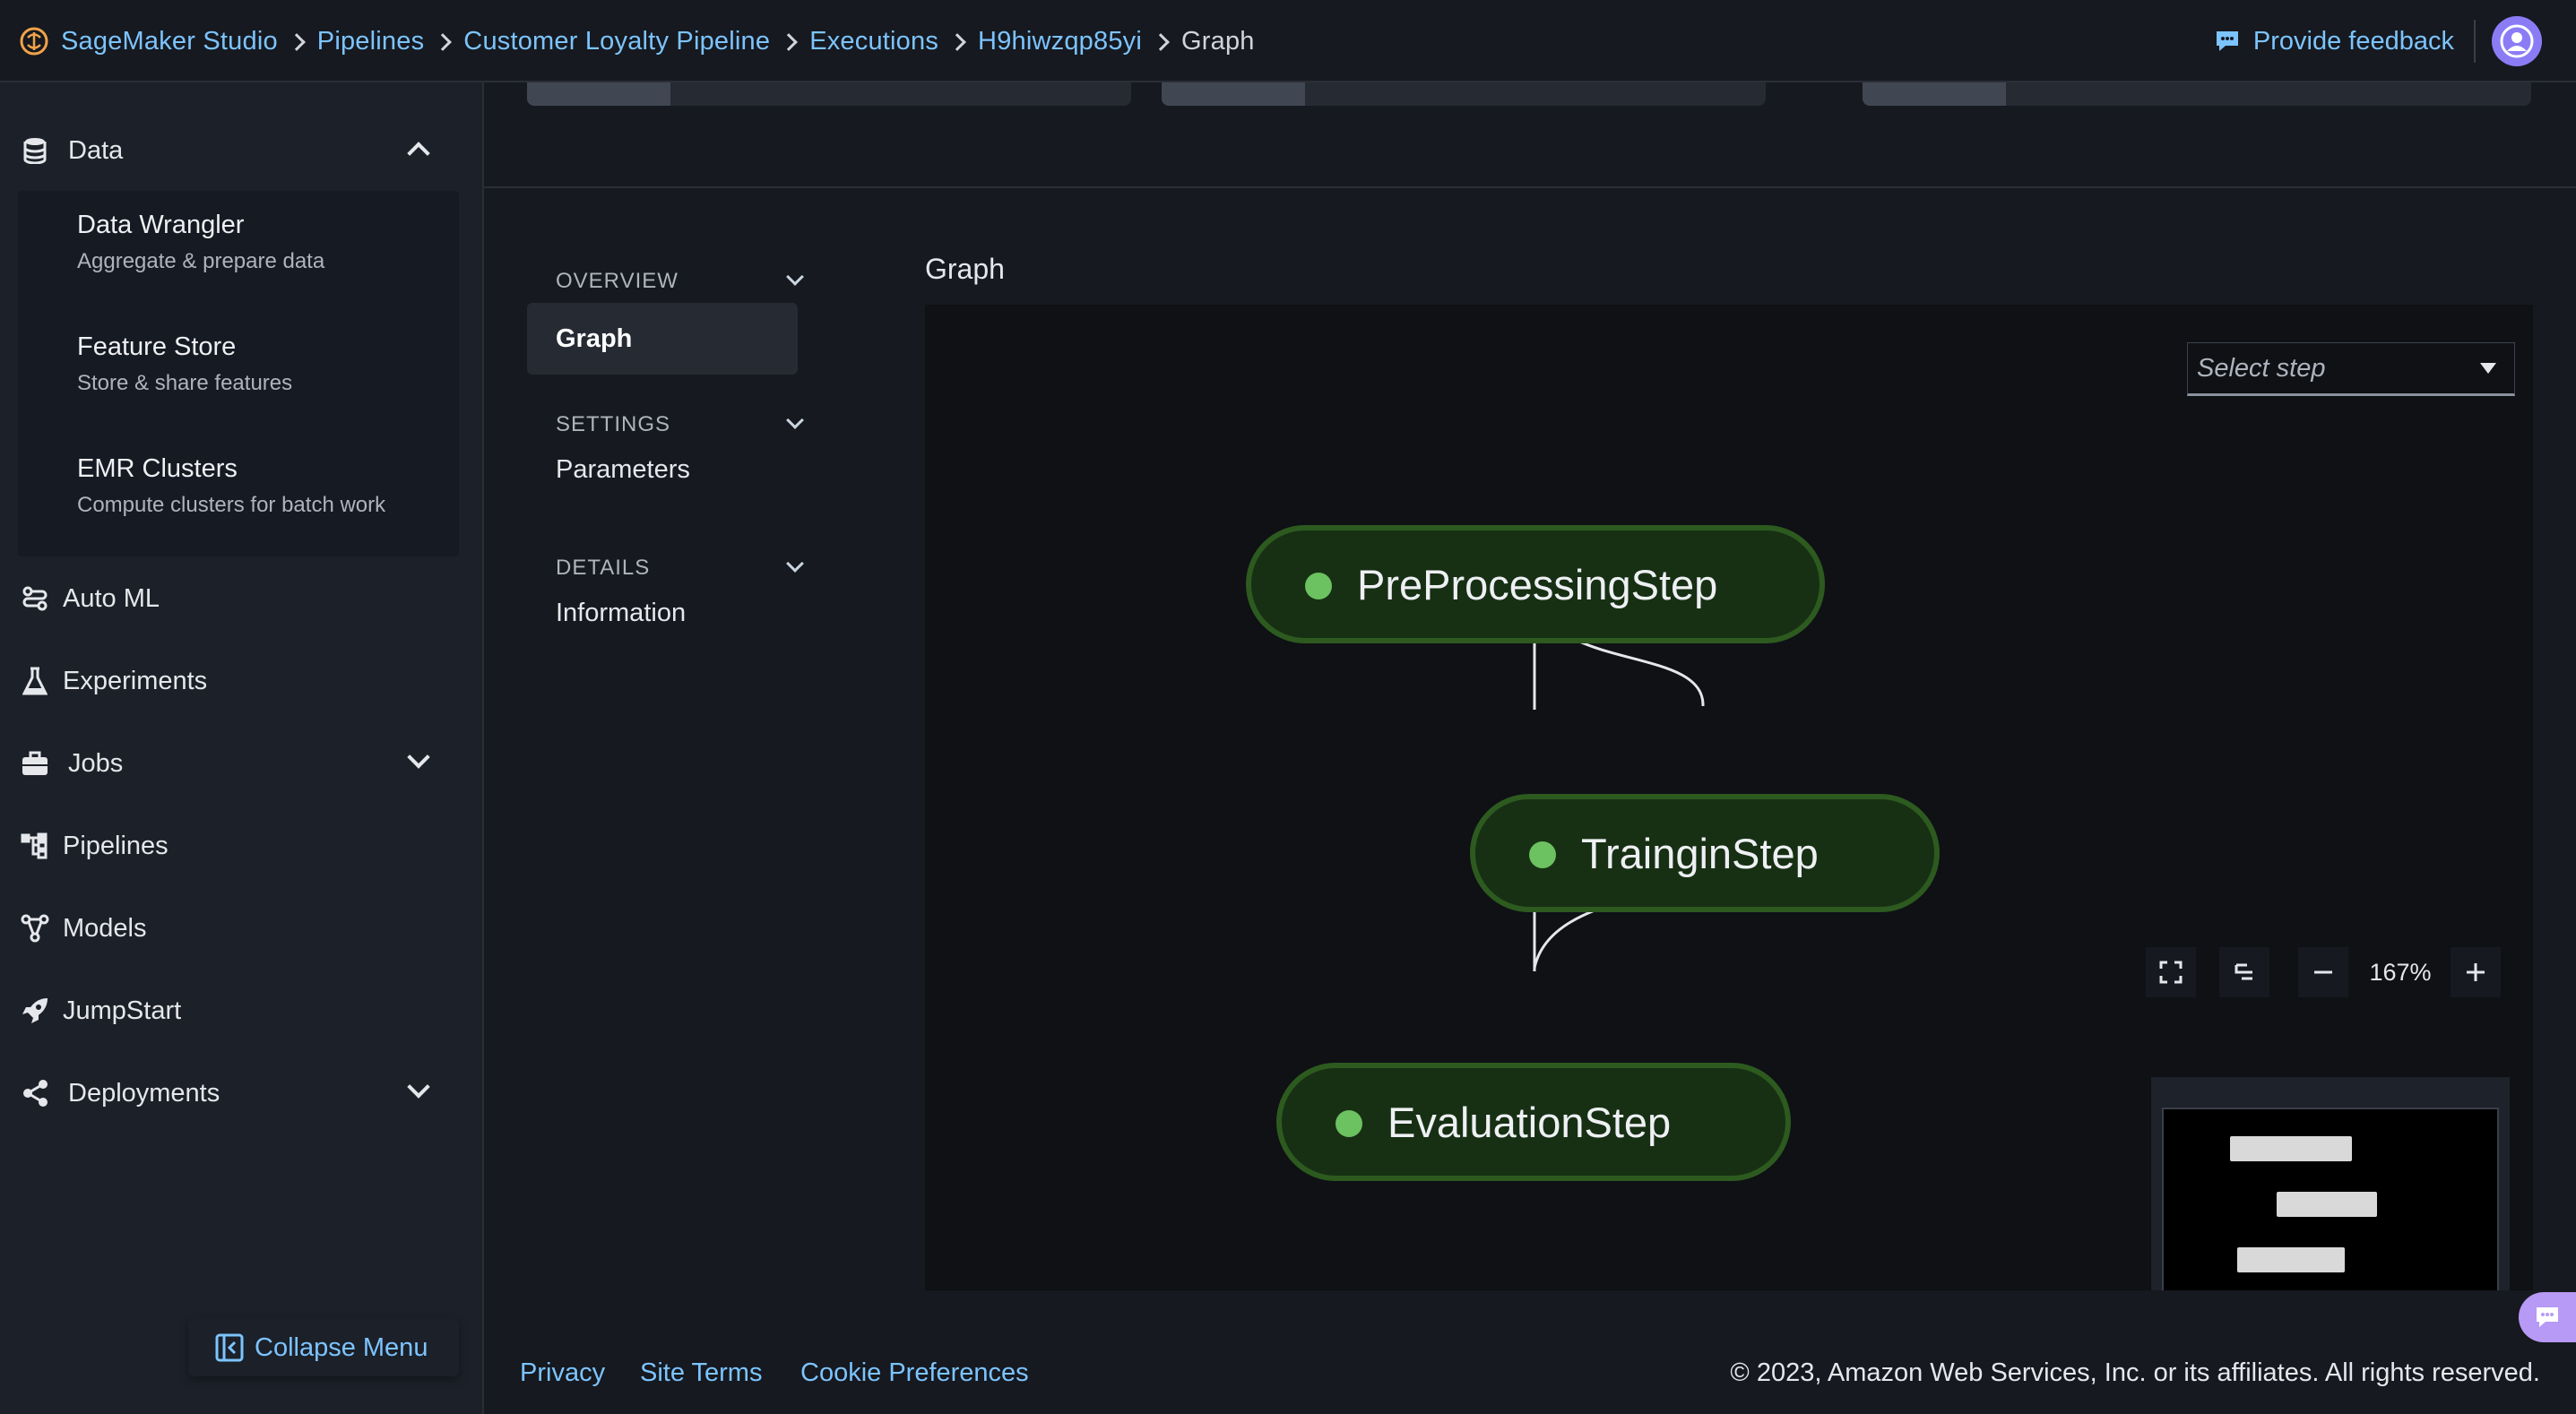 Image resolution: width=2576 pixels, height=1414 pixels. I want to click on user-icon, so click(2517, 41).